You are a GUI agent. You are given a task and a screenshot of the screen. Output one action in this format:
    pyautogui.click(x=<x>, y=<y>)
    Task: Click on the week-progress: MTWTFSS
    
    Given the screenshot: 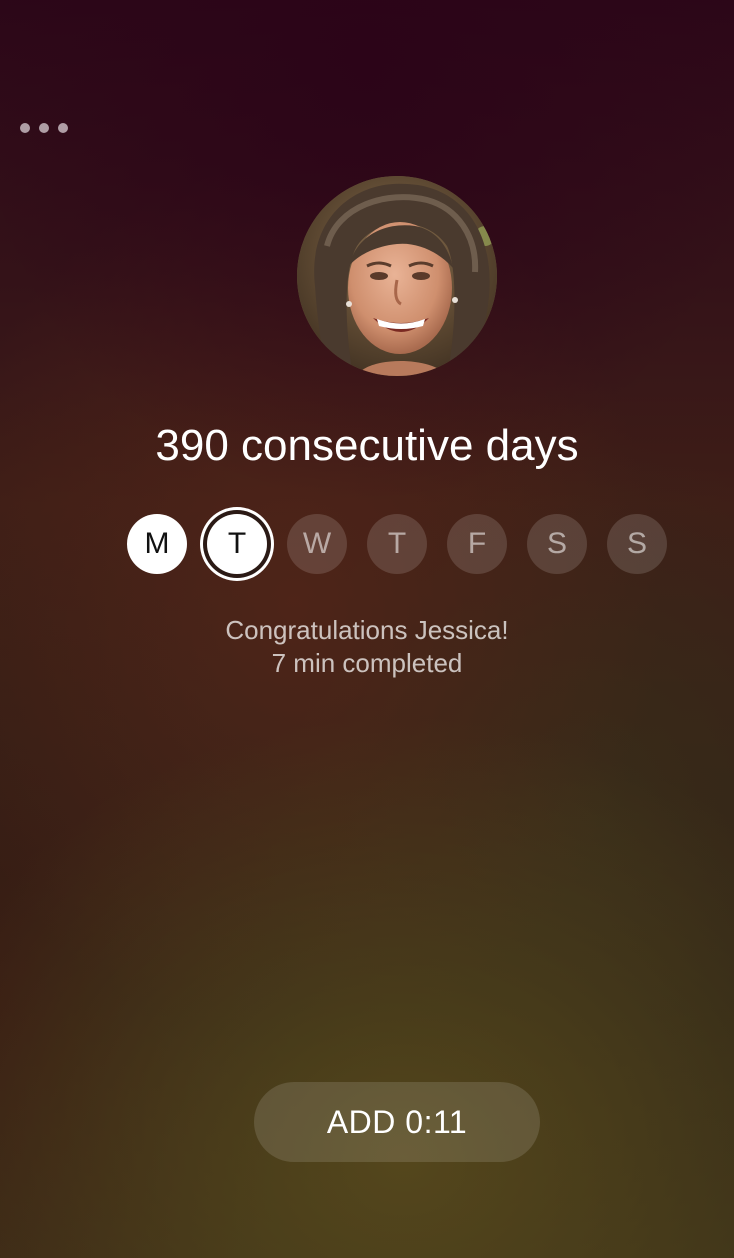 What is the action you would take?
    pyautogui.click(x=397, y=544)
    